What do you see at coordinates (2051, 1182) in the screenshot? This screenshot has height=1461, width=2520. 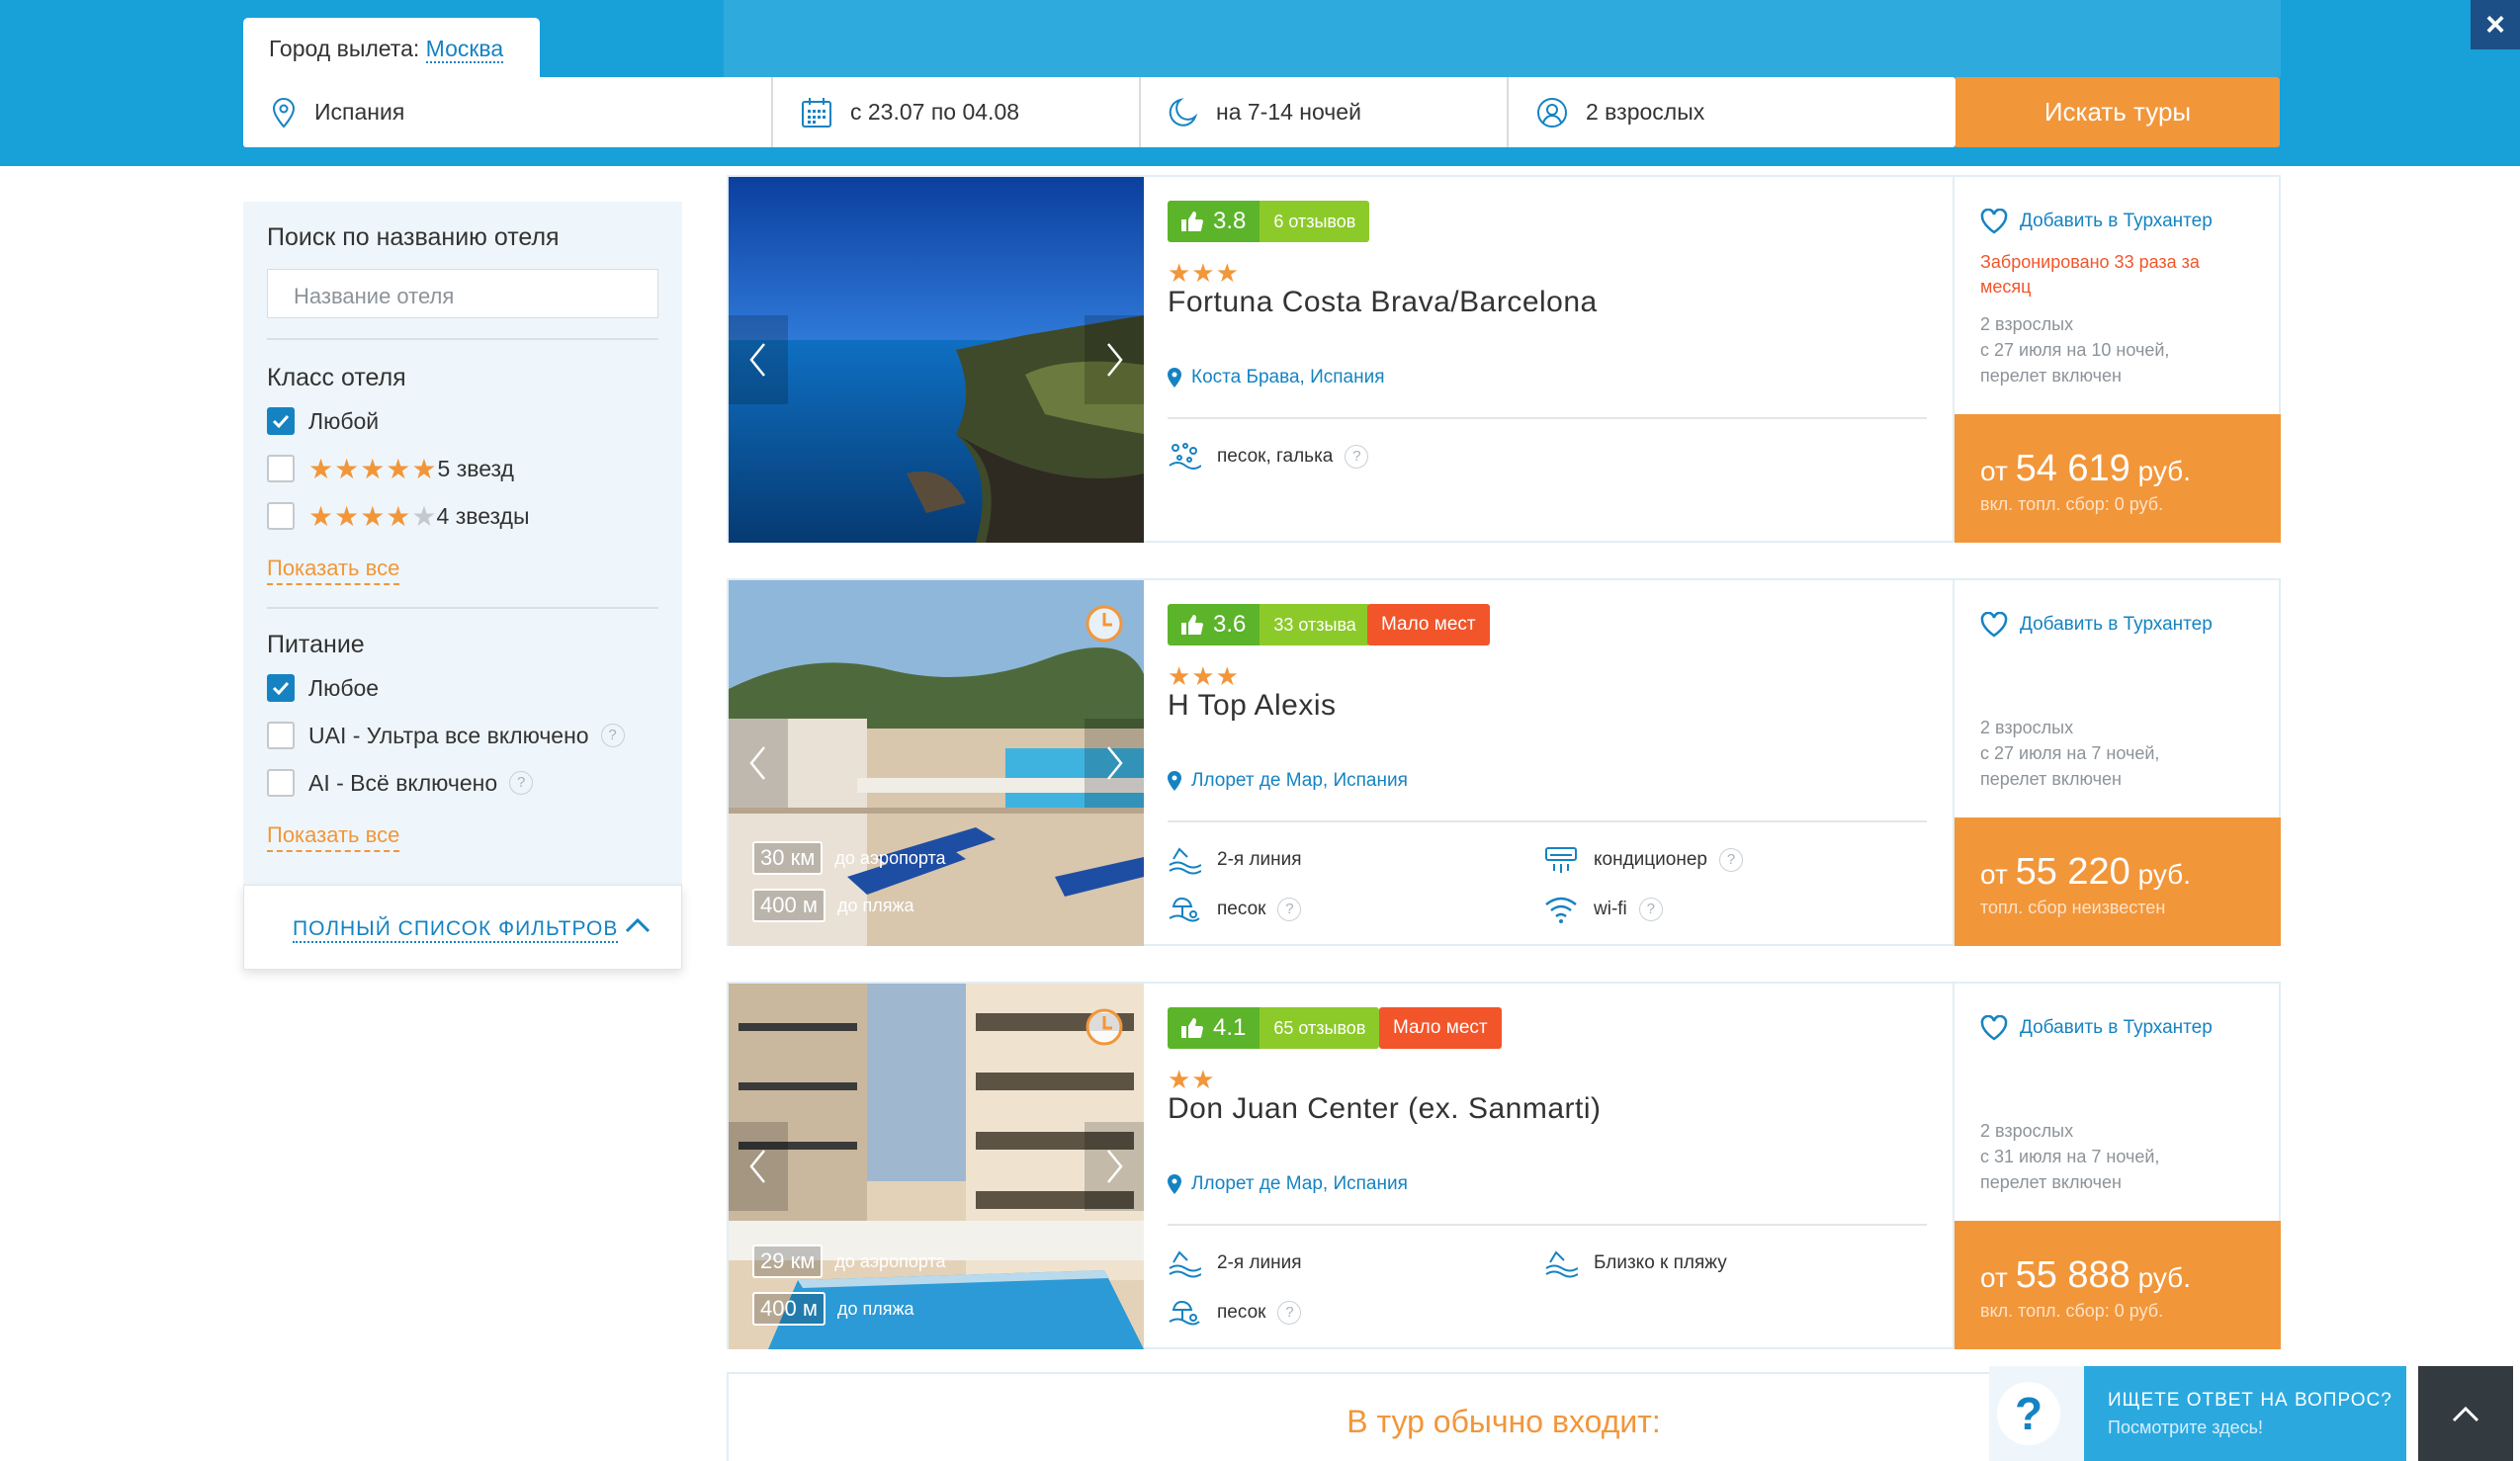 I see `tour-flight: перелет включен` at bounding box center [2051, 1182].